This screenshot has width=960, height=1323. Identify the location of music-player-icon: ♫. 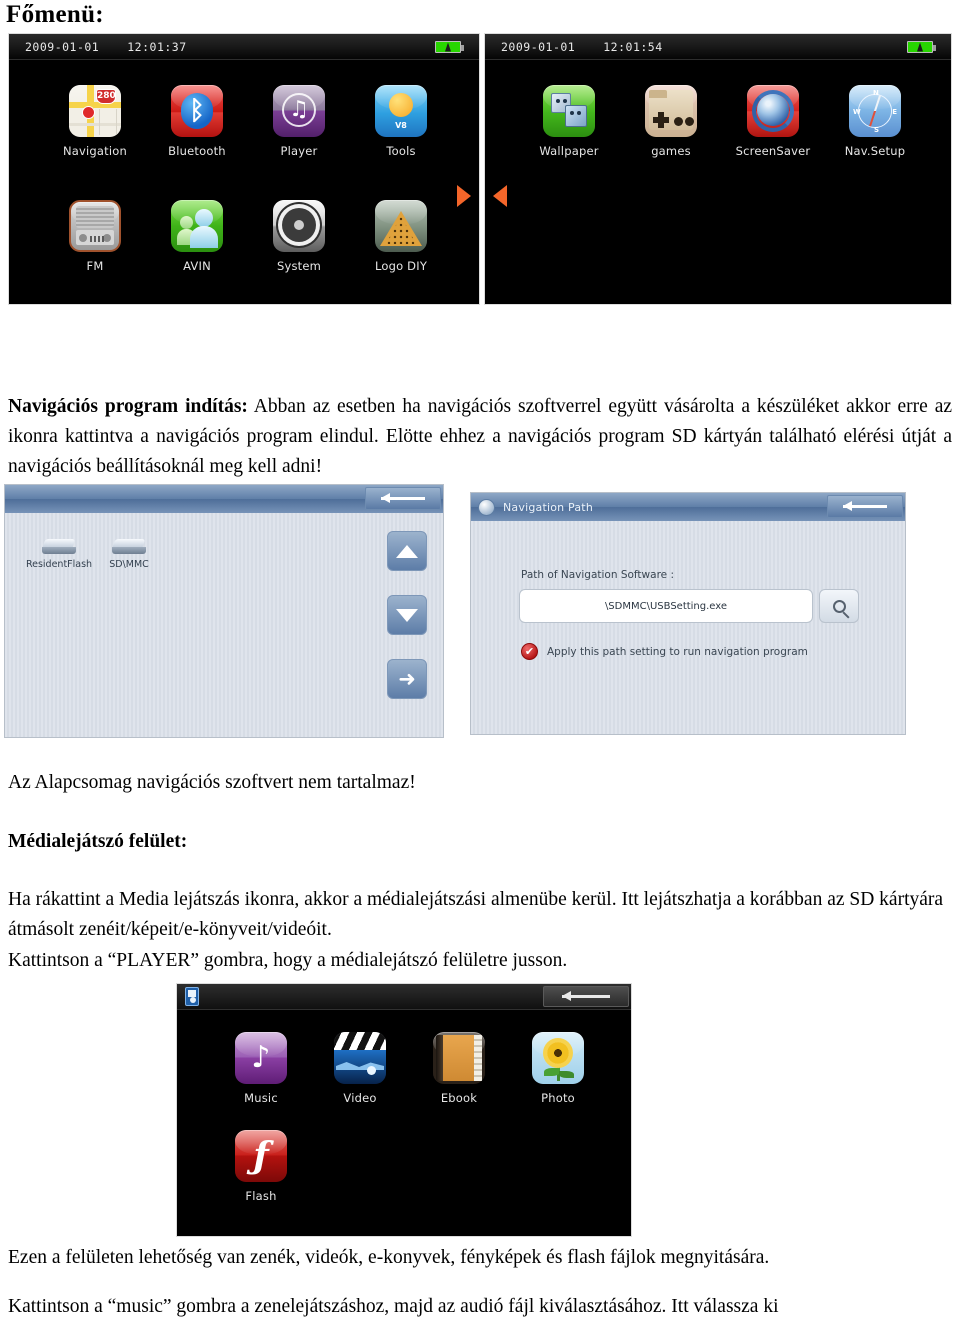
(299, 111).